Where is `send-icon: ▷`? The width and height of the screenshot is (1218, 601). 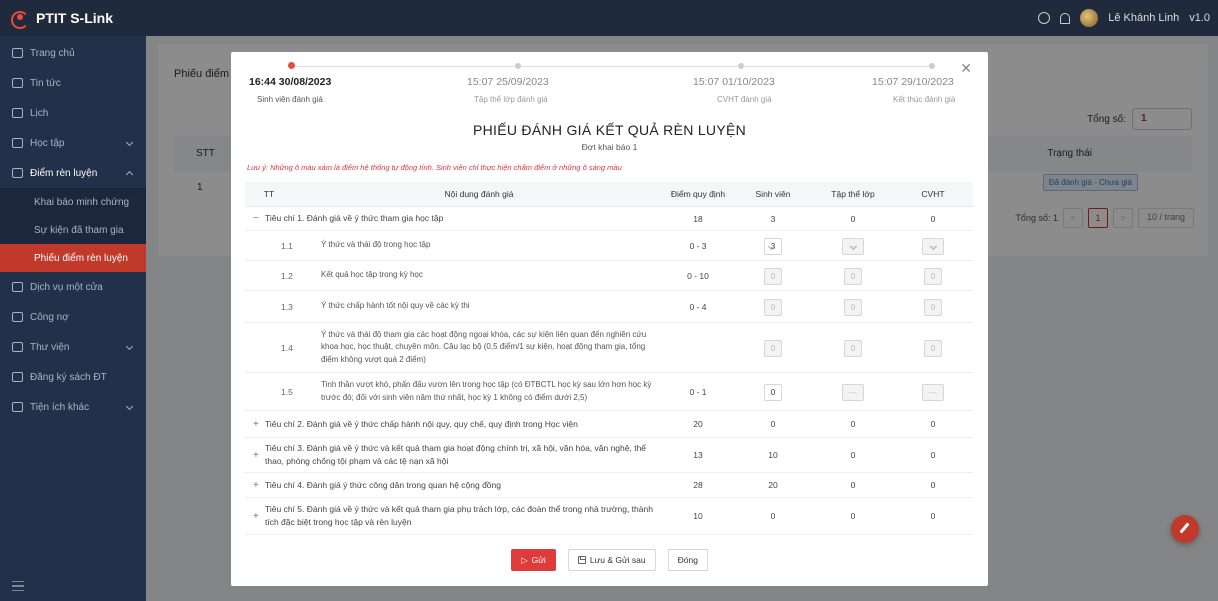 send-icon: ▷ is located at coordinates (524, 559).